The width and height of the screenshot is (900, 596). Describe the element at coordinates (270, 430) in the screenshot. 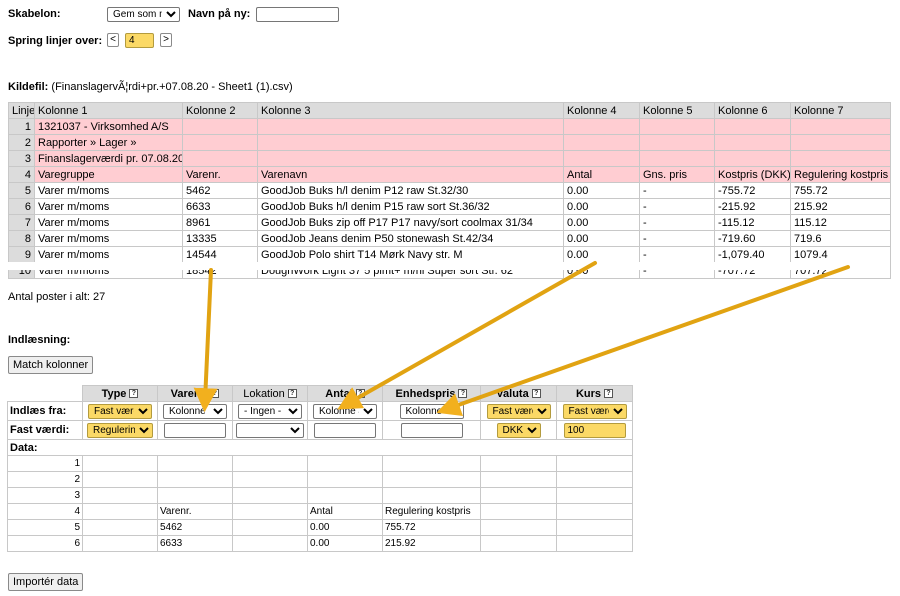

I see `fixed-lokation-select` at that location.